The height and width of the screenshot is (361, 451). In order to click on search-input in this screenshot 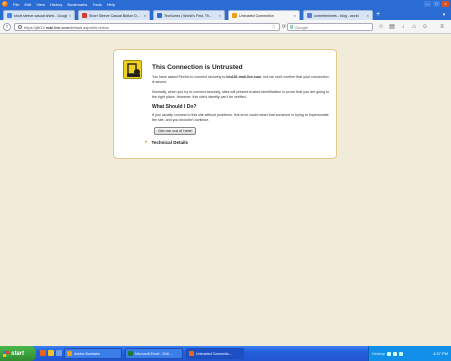, I will do `click(330, 27)`.